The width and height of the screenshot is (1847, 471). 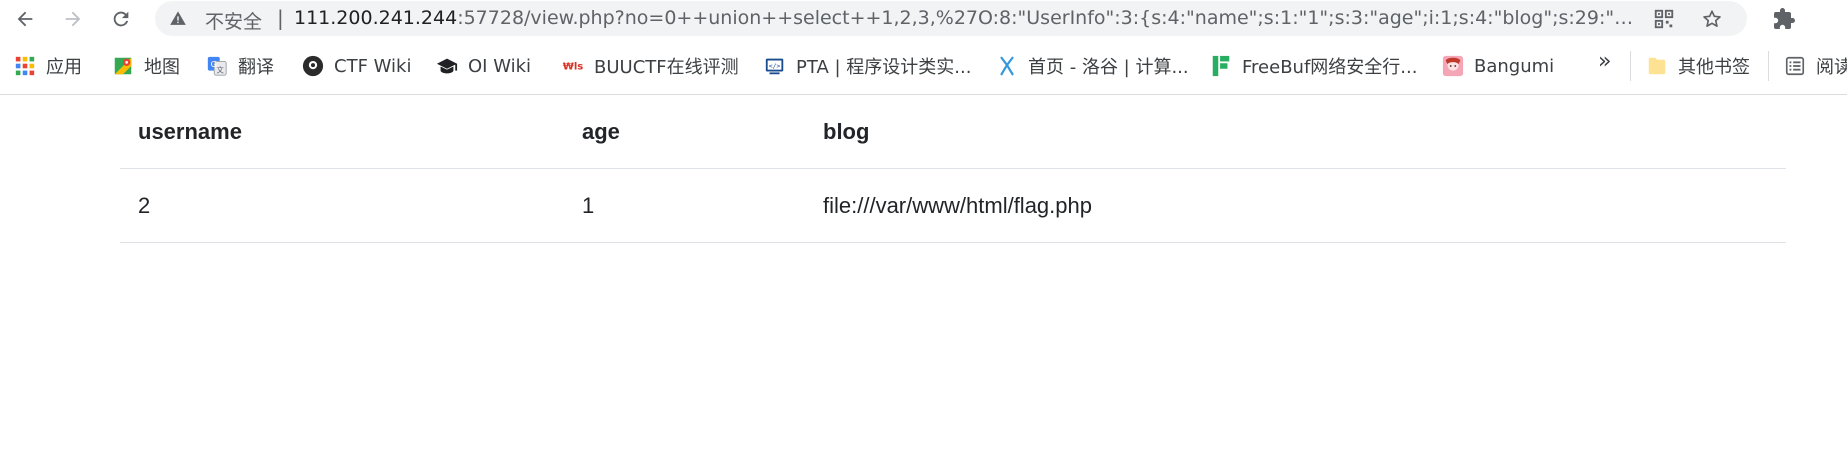 I want to click on buuctf-icon: ₩ls, so click(x=573, y=66).